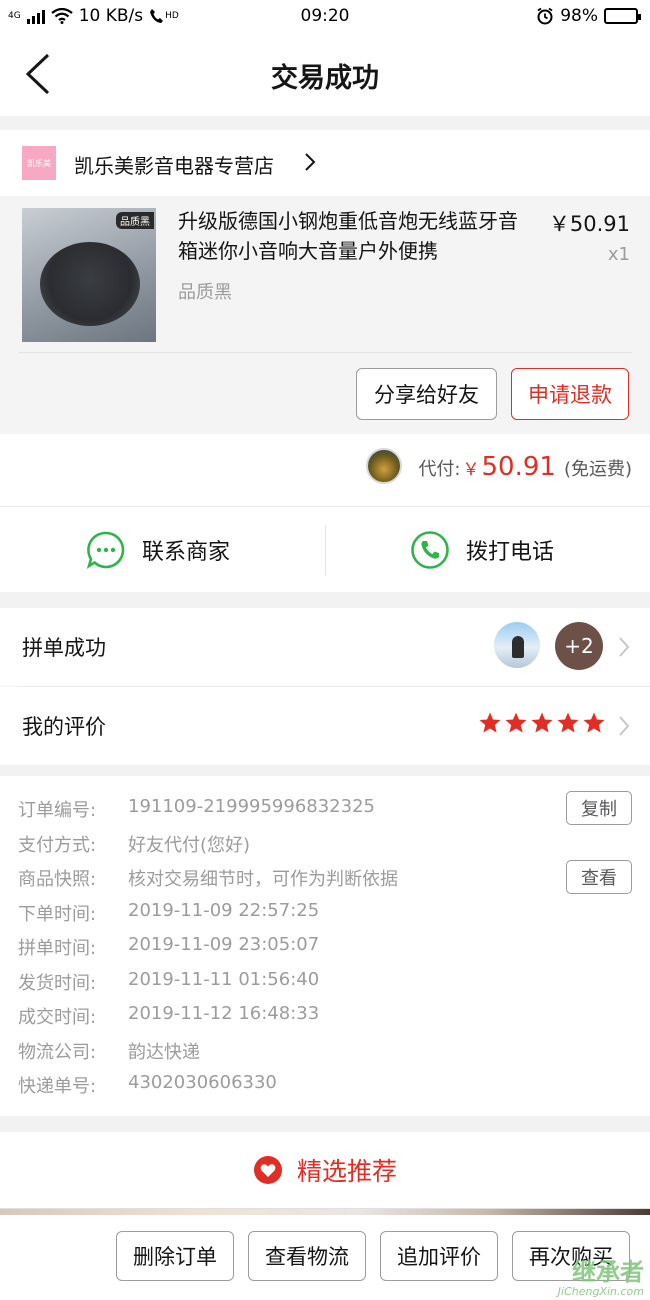 The height and width of the screenshot is (1300, 650). What do you see at coordinates (251, 806) in the screenshot?
I see `order-info-value: 191109-219995996832325` at bounding box center [251, 806].